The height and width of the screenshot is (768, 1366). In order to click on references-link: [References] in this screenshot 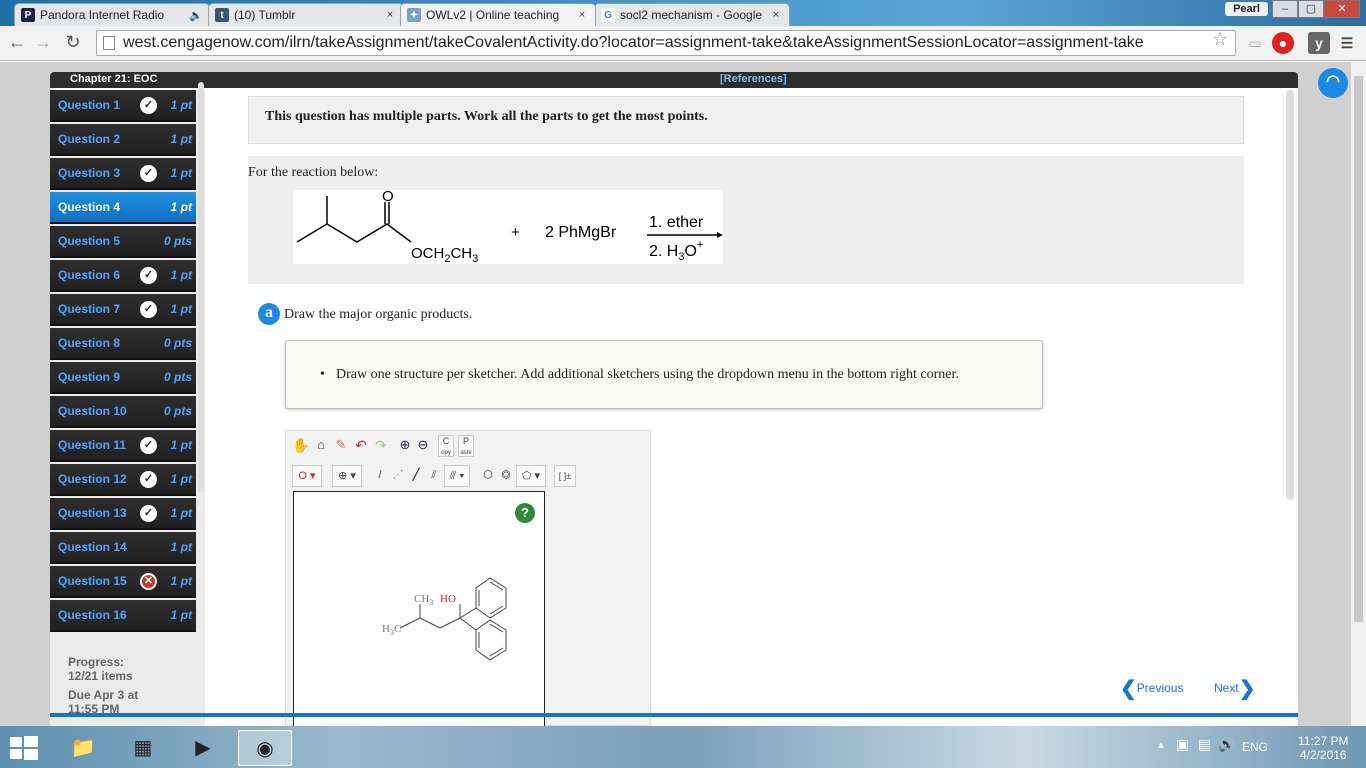, I will do `click(753, 79)`.